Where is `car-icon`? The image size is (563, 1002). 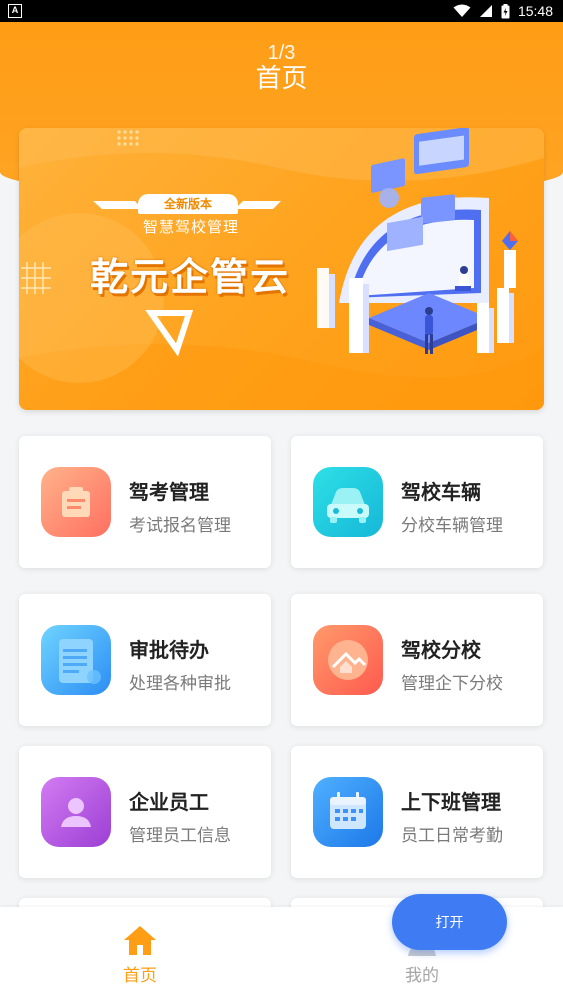
car-icon is located at coordinates (348, 502).